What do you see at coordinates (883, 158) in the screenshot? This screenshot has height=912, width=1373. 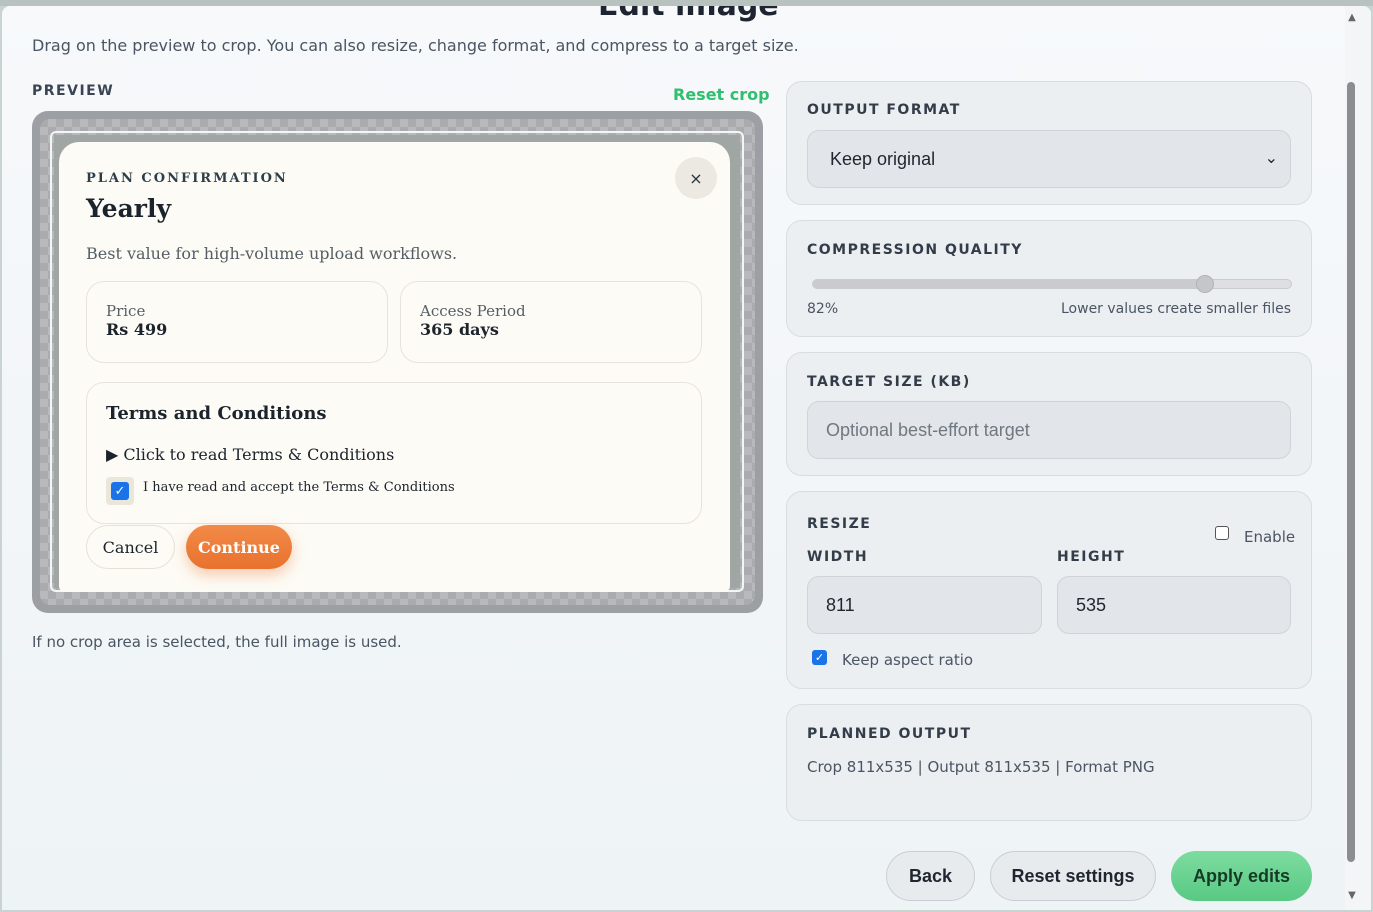 I see `output-format-value: Keep original` at bounding box center [883, 158].